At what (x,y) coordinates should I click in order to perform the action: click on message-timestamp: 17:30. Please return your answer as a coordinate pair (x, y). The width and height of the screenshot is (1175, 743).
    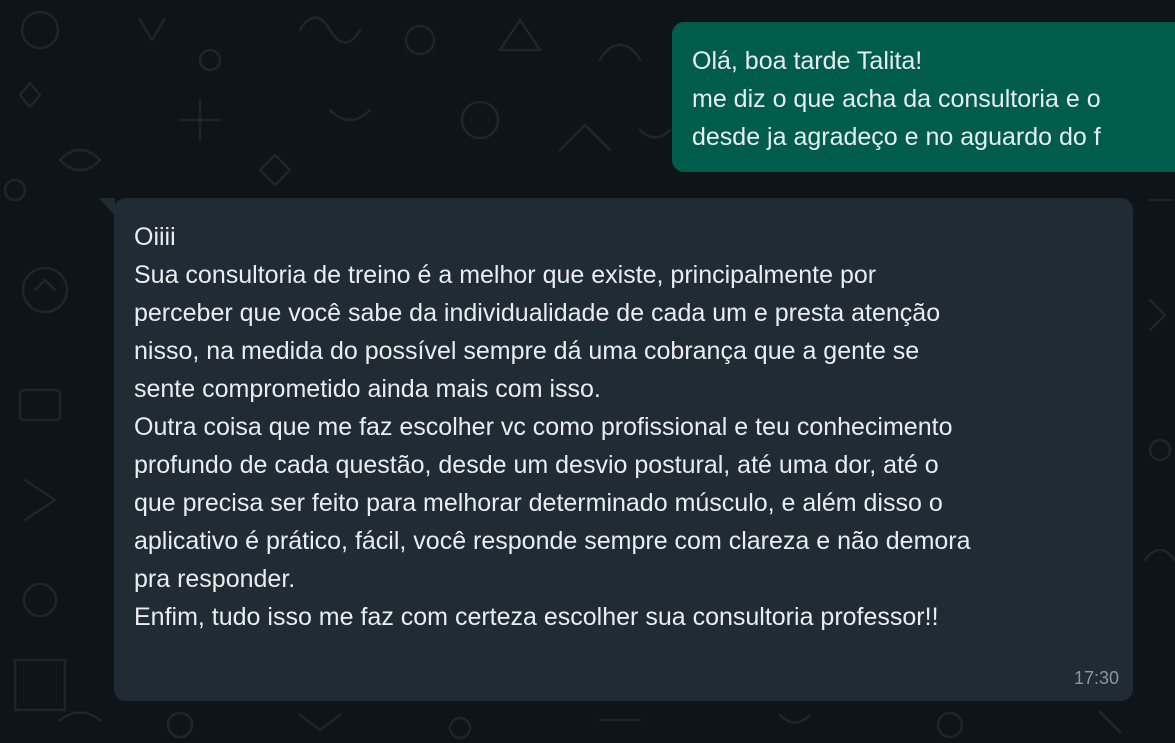
    Looking at the image, I should click on (1096, 678).